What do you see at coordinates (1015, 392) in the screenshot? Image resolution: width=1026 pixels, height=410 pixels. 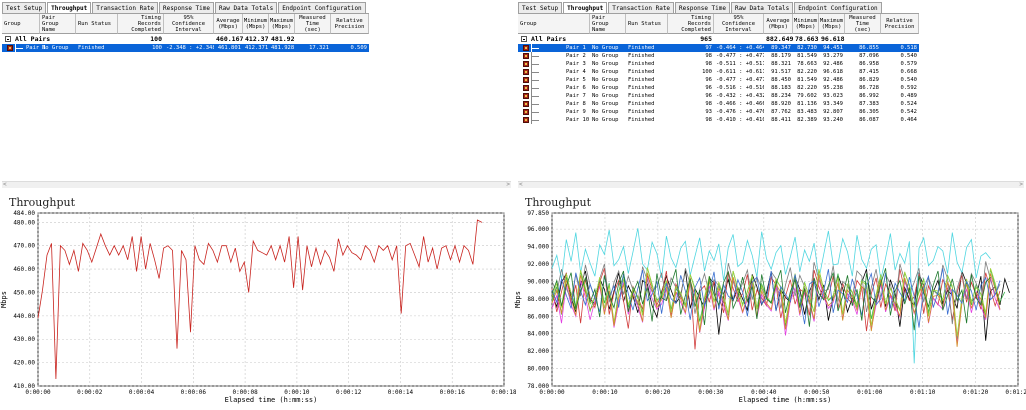 I see `x-tick-label: 0:01:28` at bounding box center [1015, 392].